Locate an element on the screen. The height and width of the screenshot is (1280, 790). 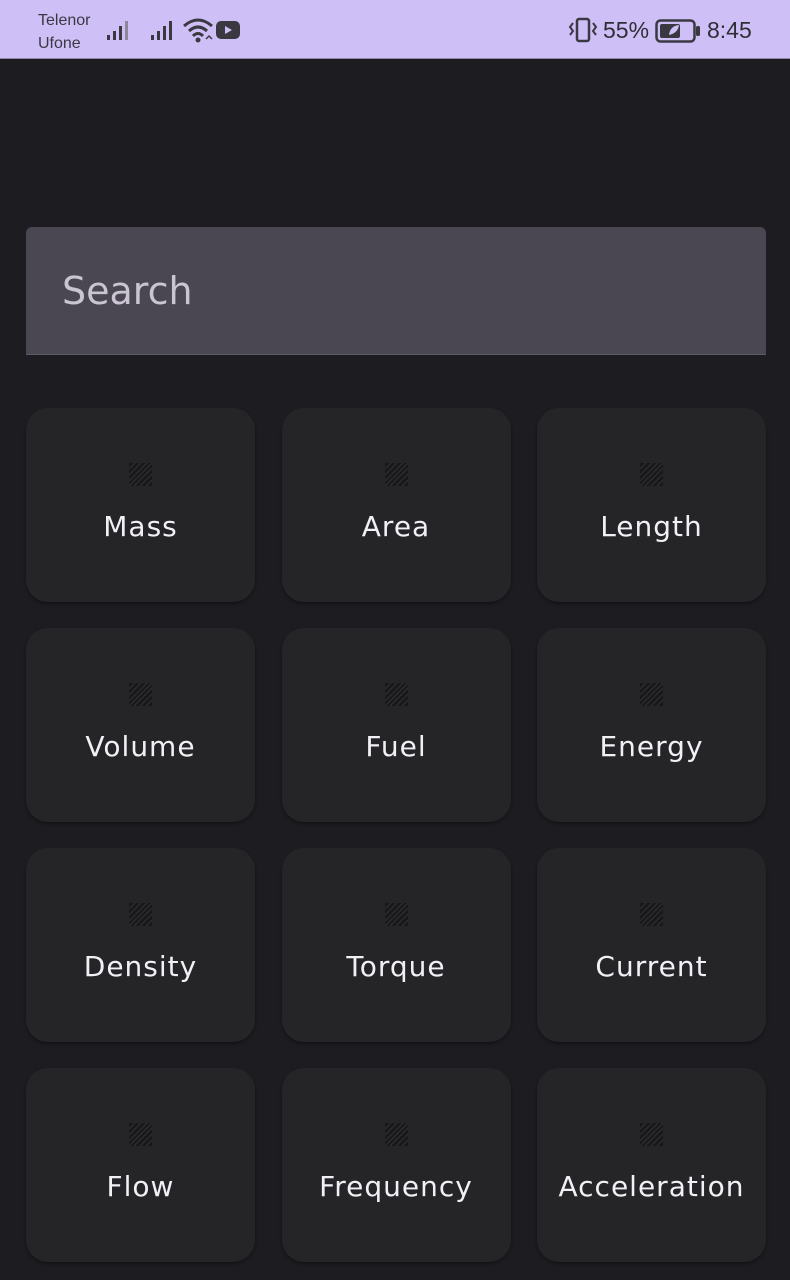
category-card-length: Length is located at coordinates (651, 505).